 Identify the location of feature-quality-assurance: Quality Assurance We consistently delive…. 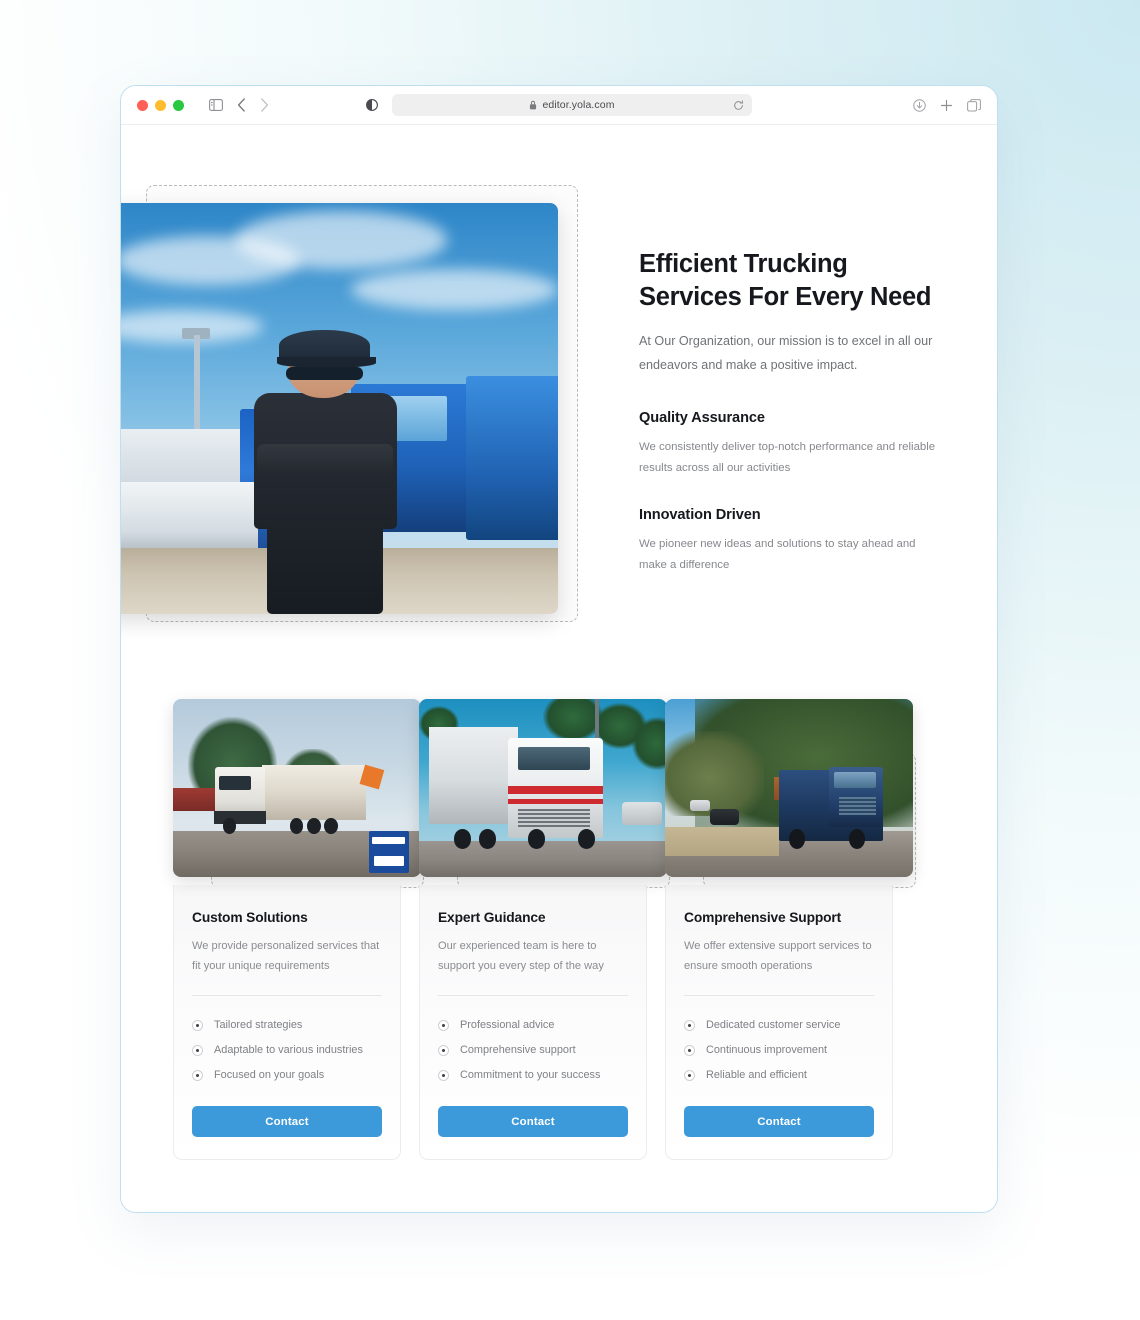
(789, 444).